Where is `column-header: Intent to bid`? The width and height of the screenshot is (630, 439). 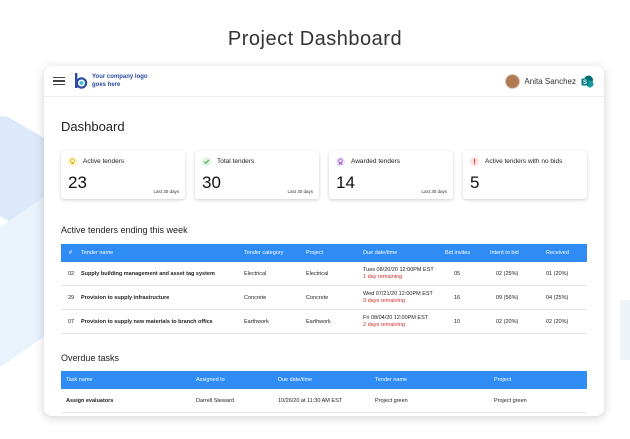
column-header: Intent to bid is located at coordinates (513, 253).